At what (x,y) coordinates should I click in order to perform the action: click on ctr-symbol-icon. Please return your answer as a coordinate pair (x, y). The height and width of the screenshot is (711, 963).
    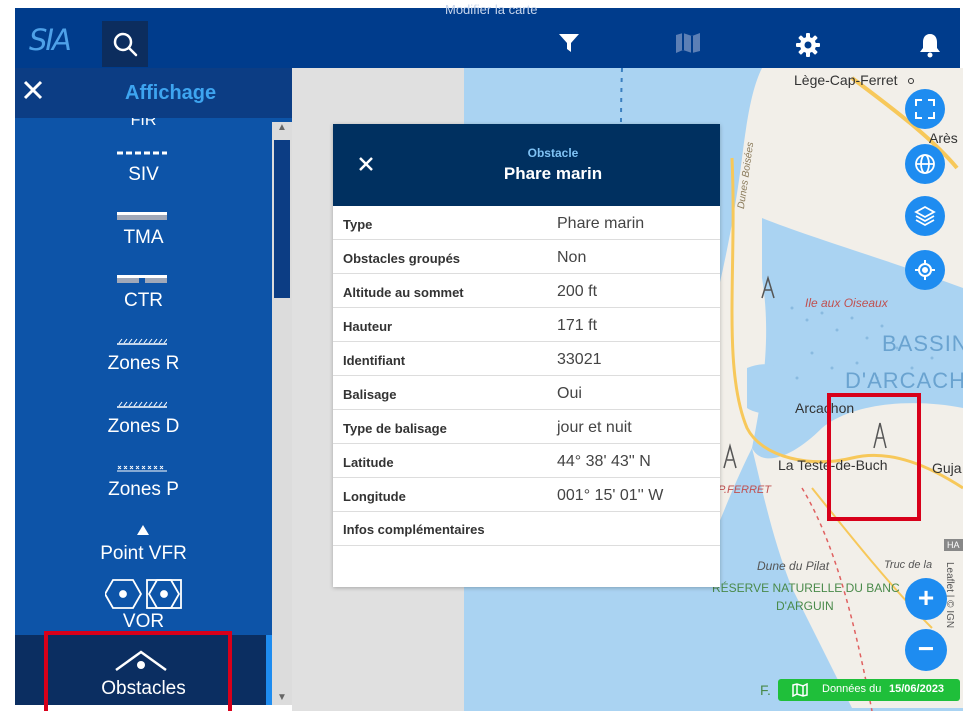
    Looking at the image, I should click on (142, 279).